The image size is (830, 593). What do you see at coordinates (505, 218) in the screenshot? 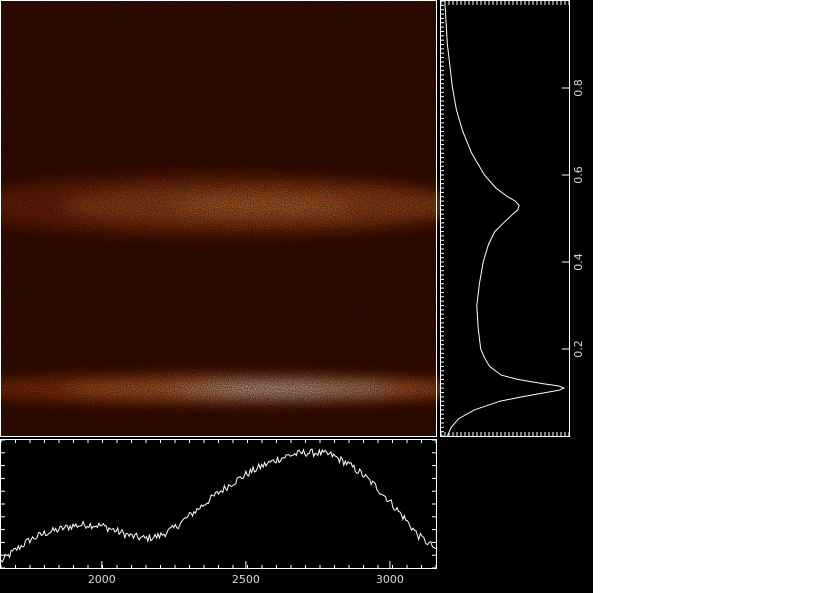
I see `right-profile-frame` at bounding box center [505, 218].